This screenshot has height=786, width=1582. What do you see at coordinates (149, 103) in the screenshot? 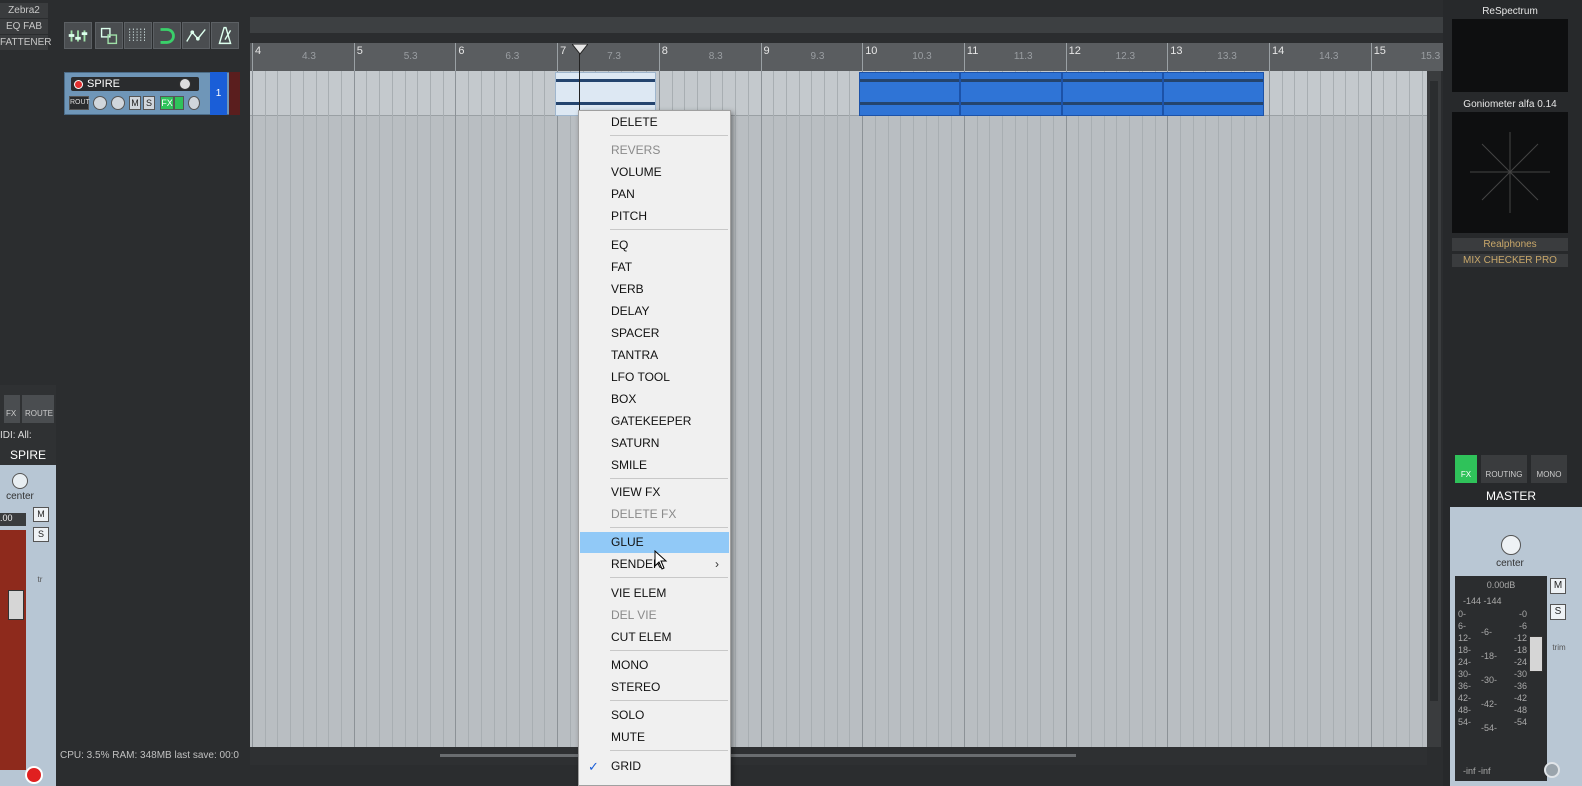
I see `solo-button: S` at bounding box center [149, 103].